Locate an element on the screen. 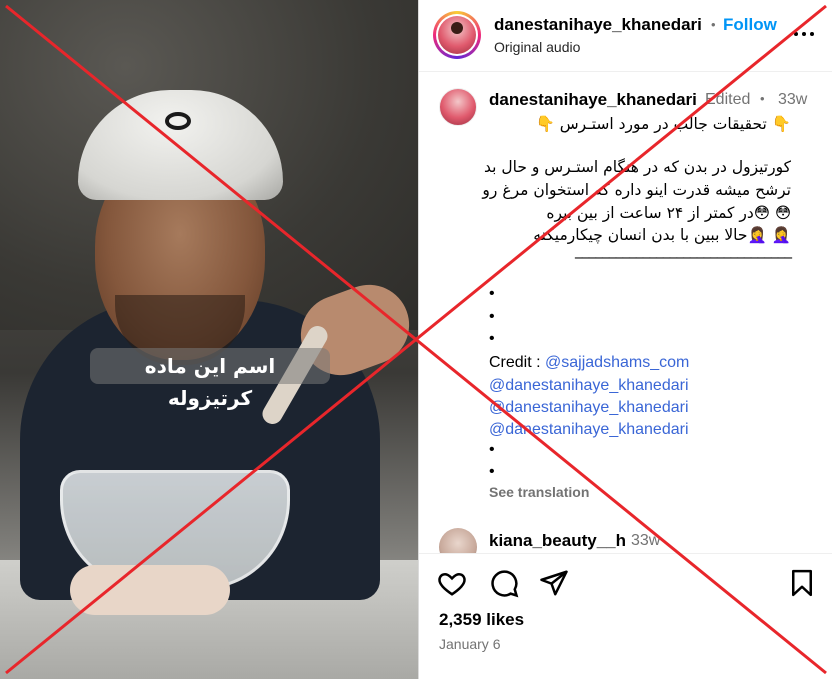 The image size is (832, 679). video-caption: اسم این ماده کرتیزوله is located at coordinates (210, 379).